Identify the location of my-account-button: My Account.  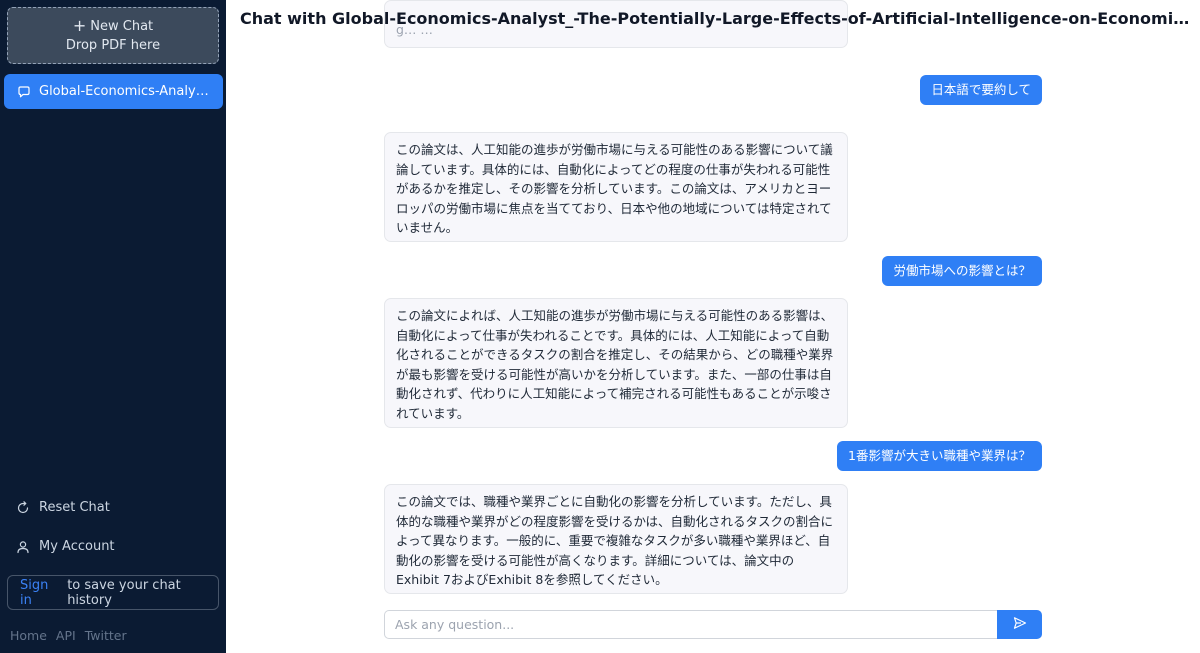
(65, 546).